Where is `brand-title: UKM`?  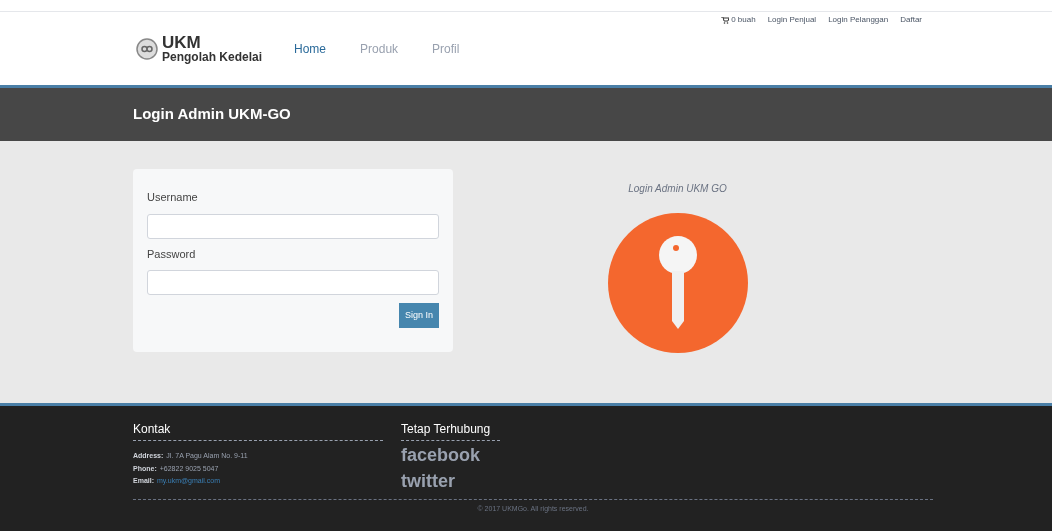
brand-title: UKM is located at coordinates (182, 42).